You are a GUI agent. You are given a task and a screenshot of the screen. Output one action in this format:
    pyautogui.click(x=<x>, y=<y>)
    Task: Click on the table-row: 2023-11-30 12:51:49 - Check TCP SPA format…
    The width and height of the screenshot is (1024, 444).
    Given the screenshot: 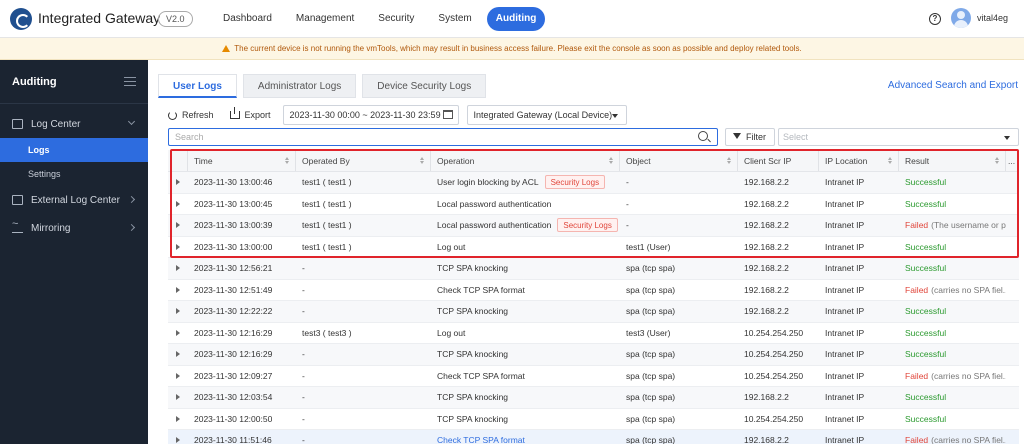 What is the action you would take?
    pyautogui.click(x=593, y=290)
    